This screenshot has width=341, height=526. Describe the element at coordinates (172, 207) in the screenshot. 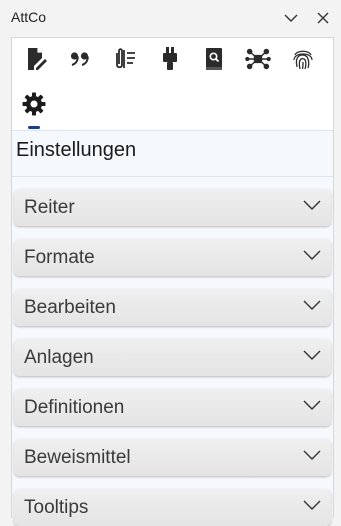

I see `accordion-reiter: Reiter` at that location.